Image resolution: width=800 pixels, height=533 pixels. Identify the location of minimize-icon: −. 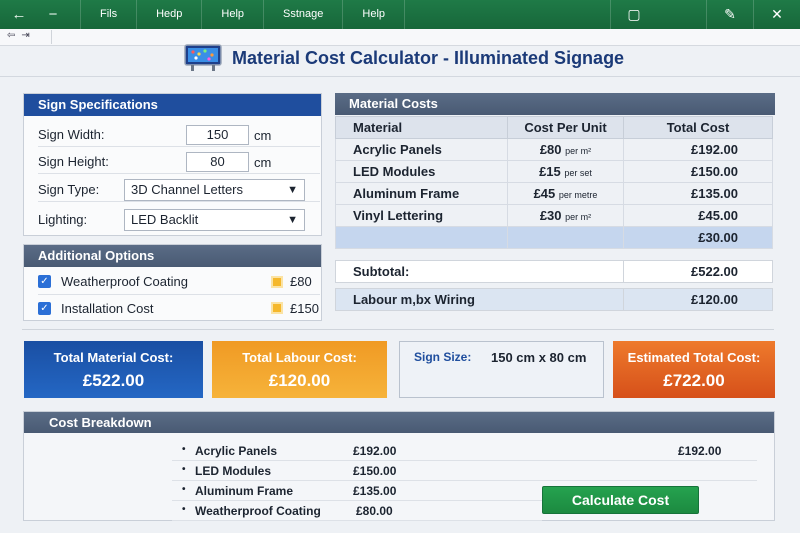
(53, 14).